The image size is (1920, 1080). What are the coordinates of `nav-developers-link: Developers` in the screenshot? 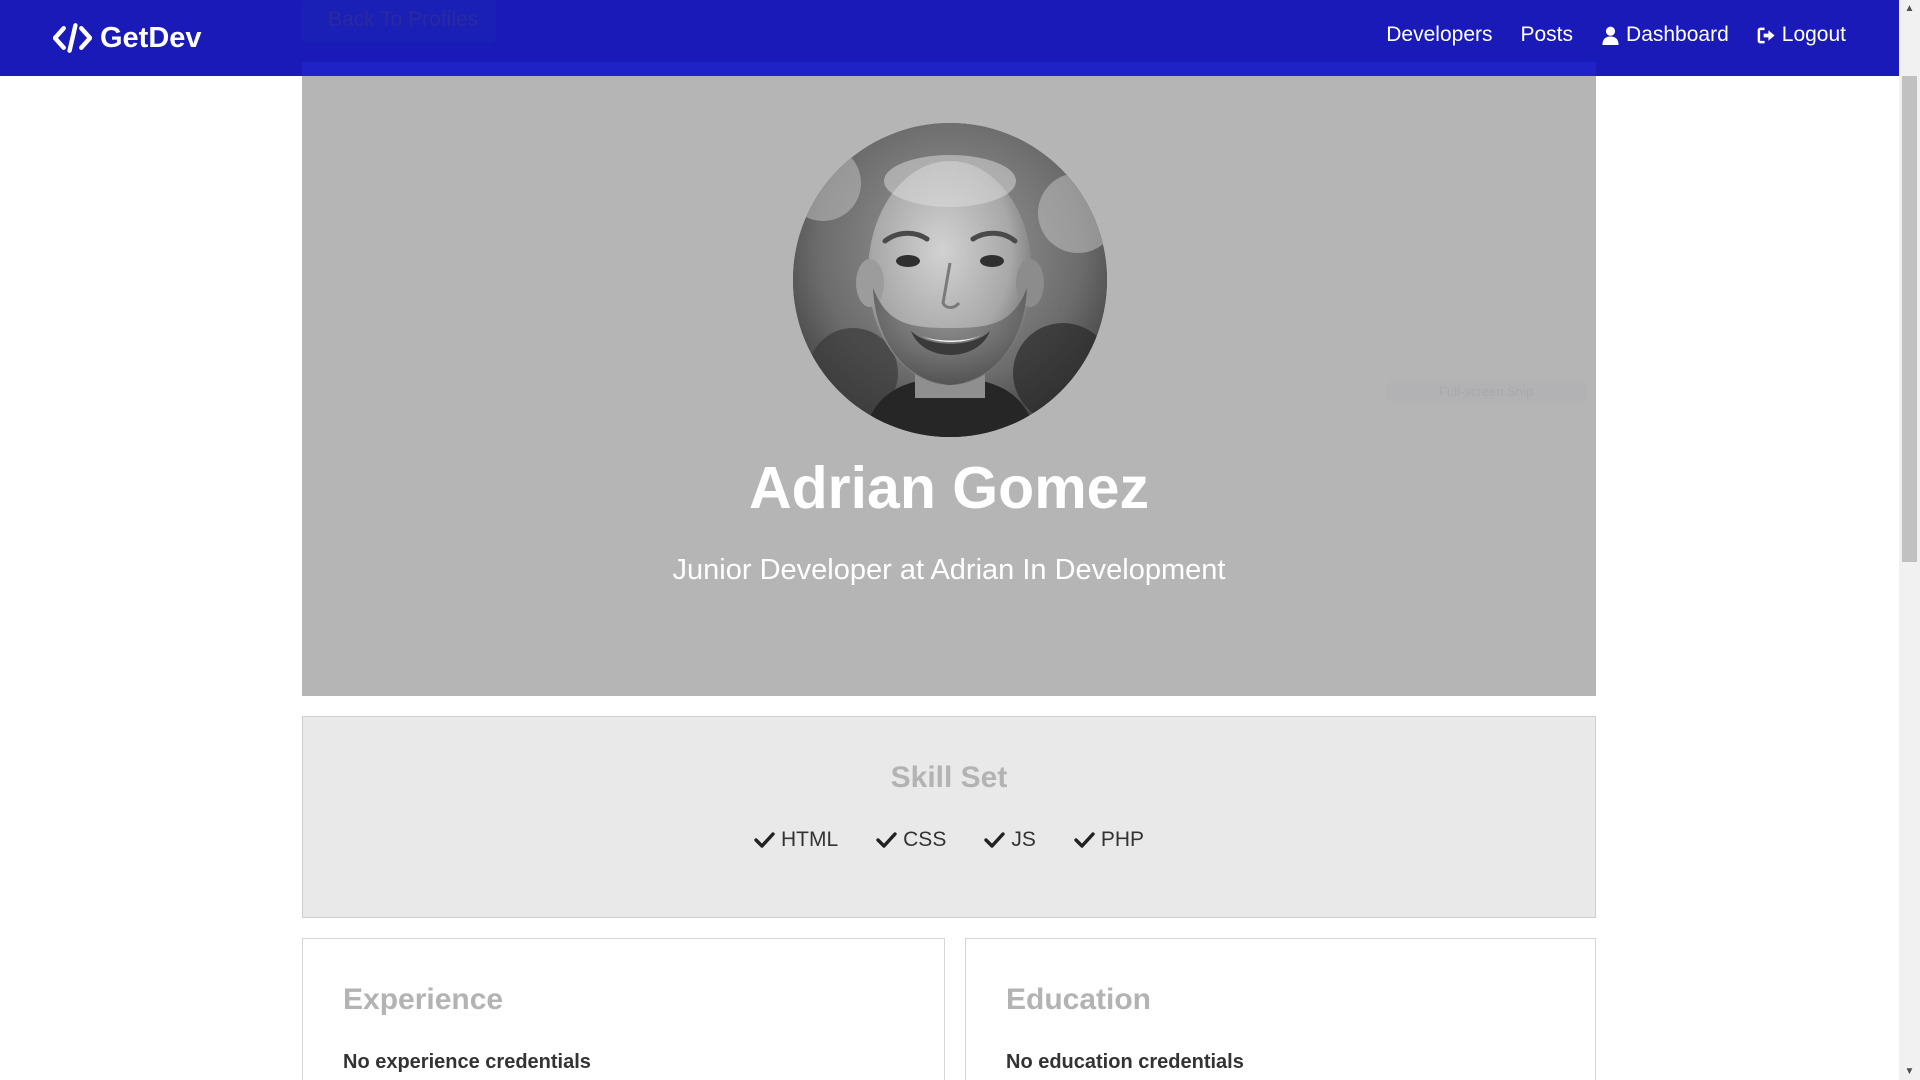 It's located at (1439, 35).